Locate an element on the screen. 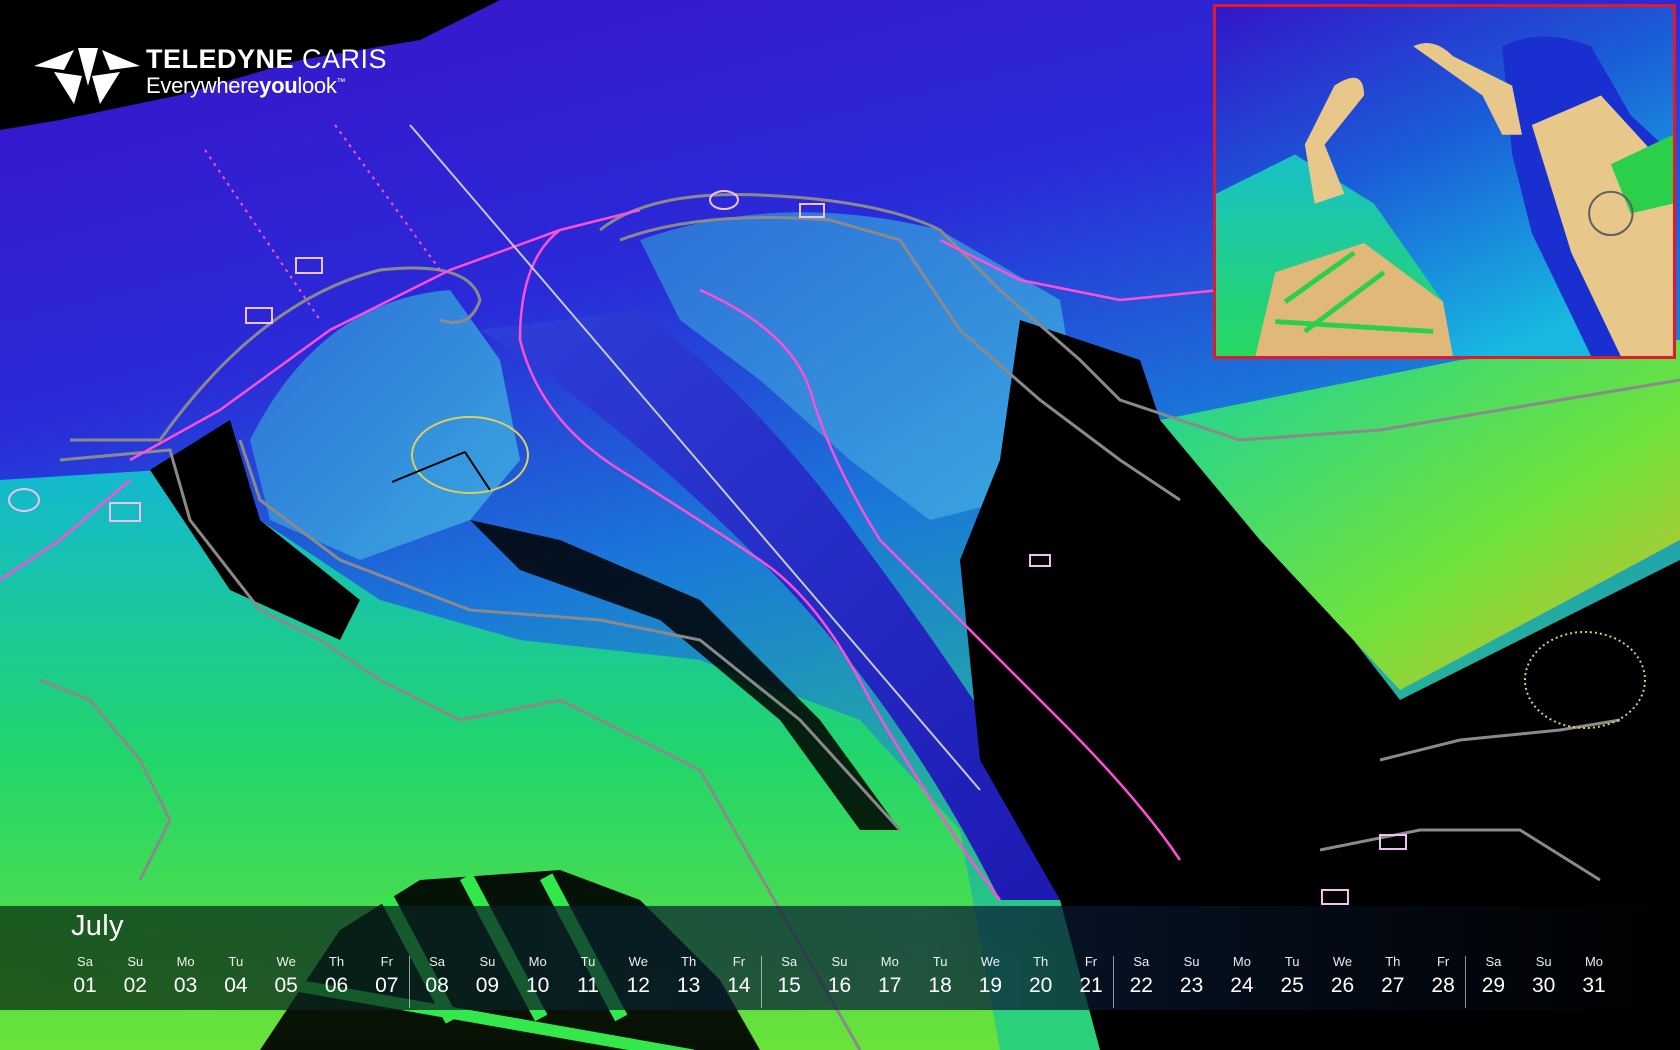 This screenshot has height=1050, width=1680. calendar-day: Tu 25 is located at coordinates (1292, 977).